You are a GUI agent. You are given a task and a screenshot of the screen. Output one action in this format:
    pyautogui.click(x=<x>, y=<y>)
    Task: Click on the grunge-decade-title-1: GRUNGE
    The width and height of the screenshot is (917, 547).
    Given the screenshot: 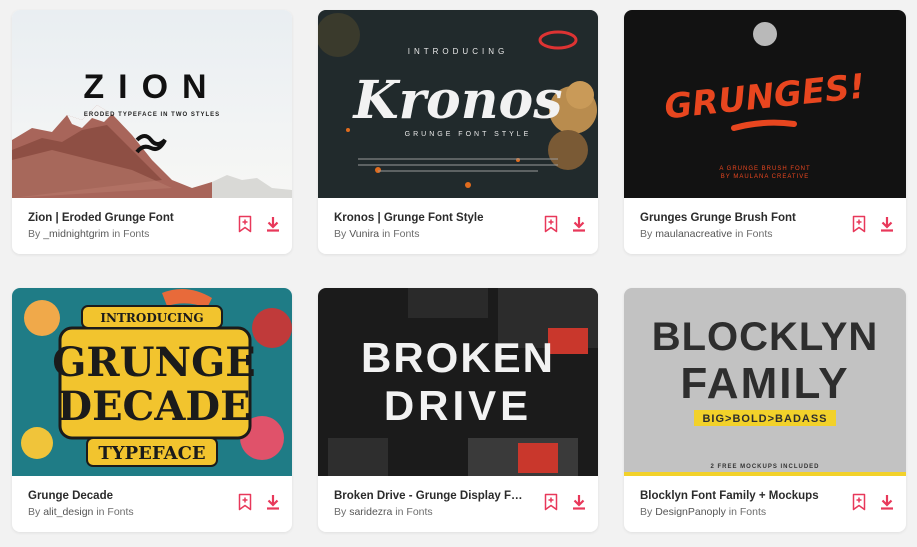 What is the action you would take?
    pyautogui.click(x=154, y=362)
    